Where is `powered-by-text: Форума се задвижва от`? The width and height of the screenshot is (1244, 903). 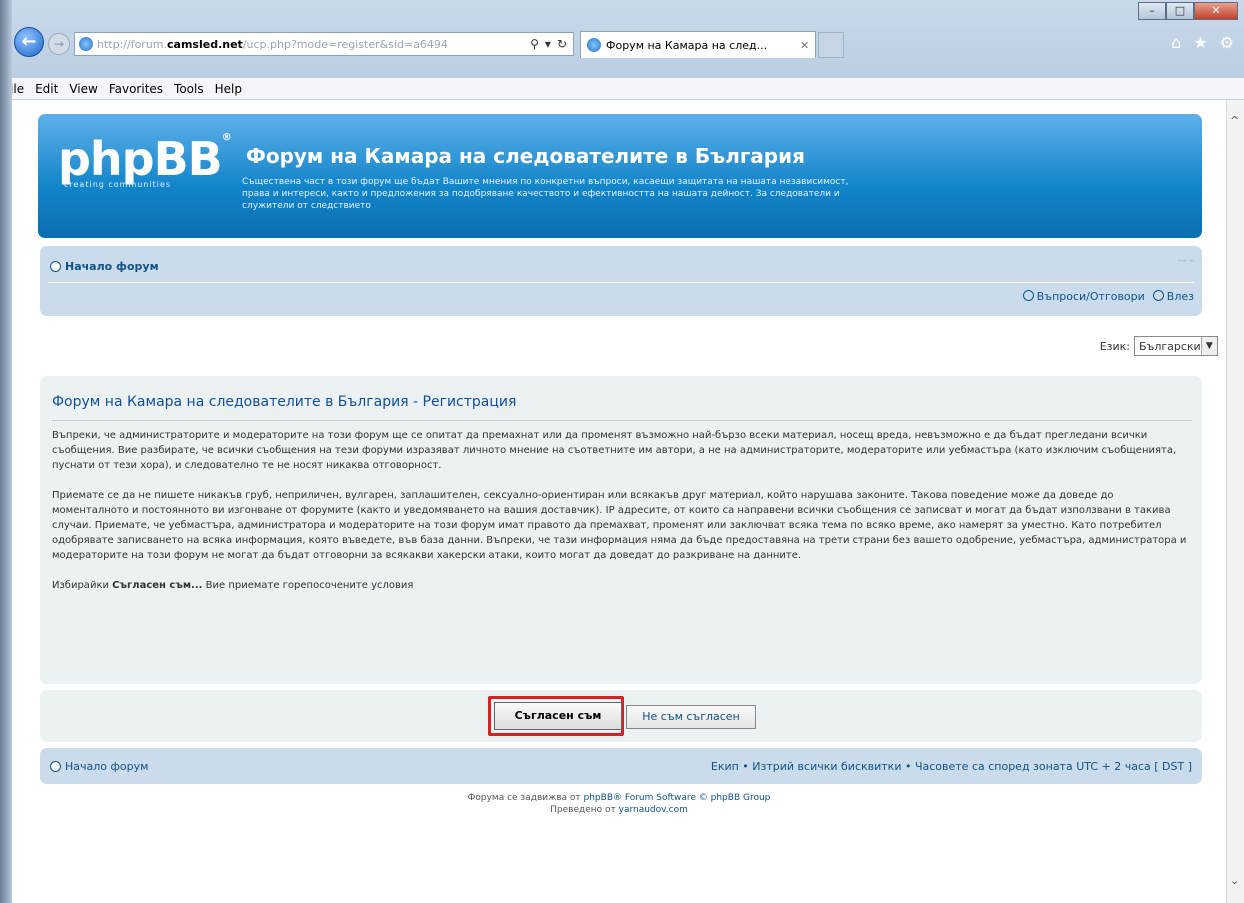 powered-by-text: Форума се задвижва от is located at coordinates (524, 798).